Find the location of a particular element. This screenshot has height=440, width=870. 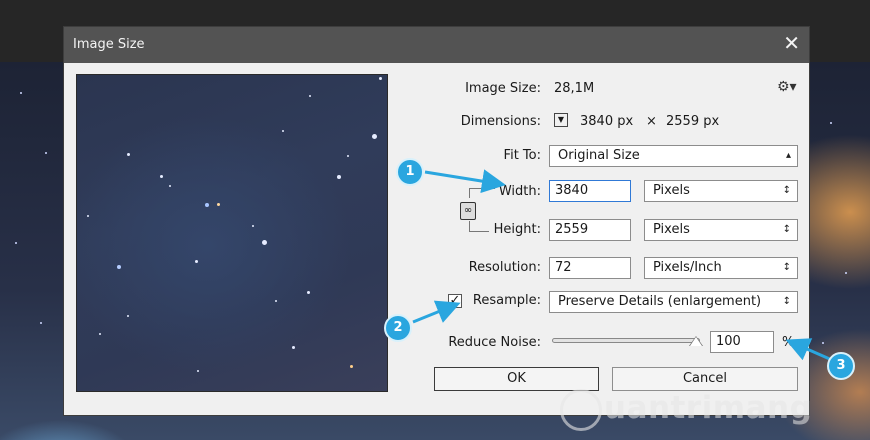

watermark-logo-icon is located at coordinates (581, 410).